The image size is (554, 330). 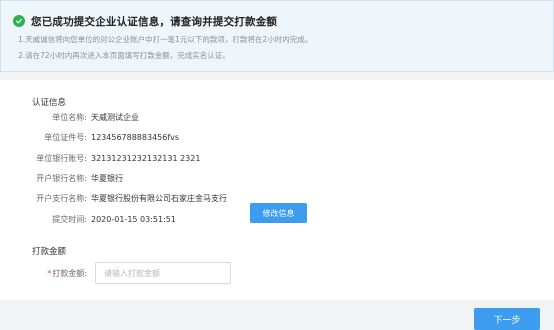 What do you see at coordinates (154, 21) in the screenshot?
I see `notice-title: 您已成功提交企业认证信息，请查询并提交打款金额` at bounding box center [154, 21].